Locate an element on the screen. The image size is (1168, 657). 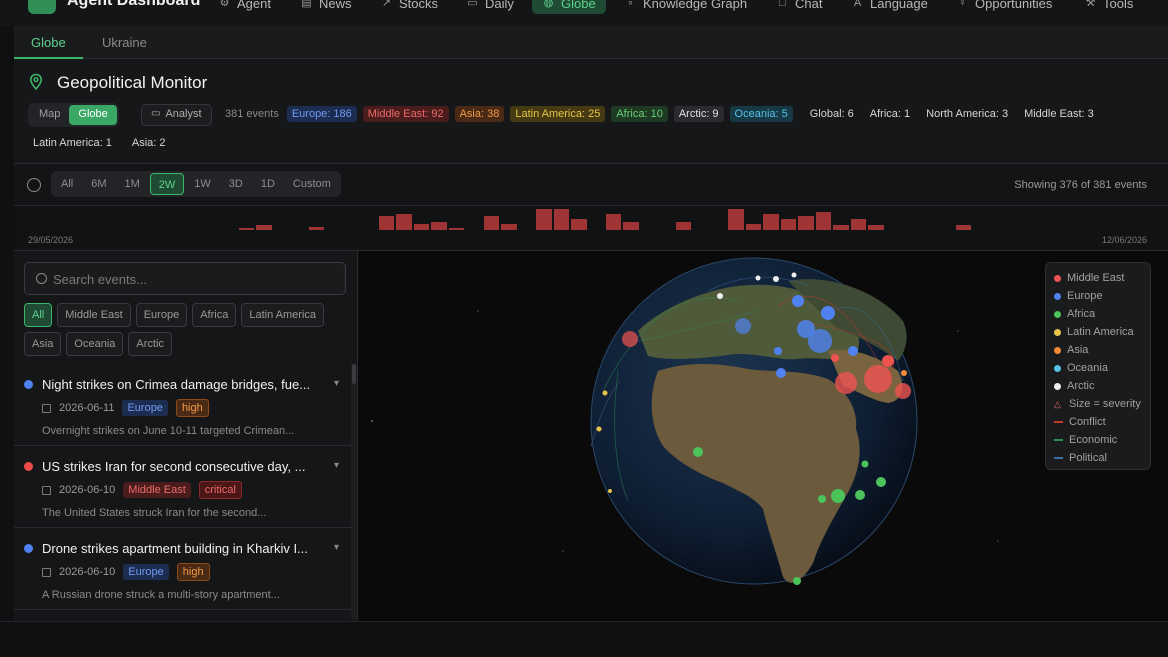
event-histogram: 29/05/2026 12/06/2026 is located at coordinates (591, 228).